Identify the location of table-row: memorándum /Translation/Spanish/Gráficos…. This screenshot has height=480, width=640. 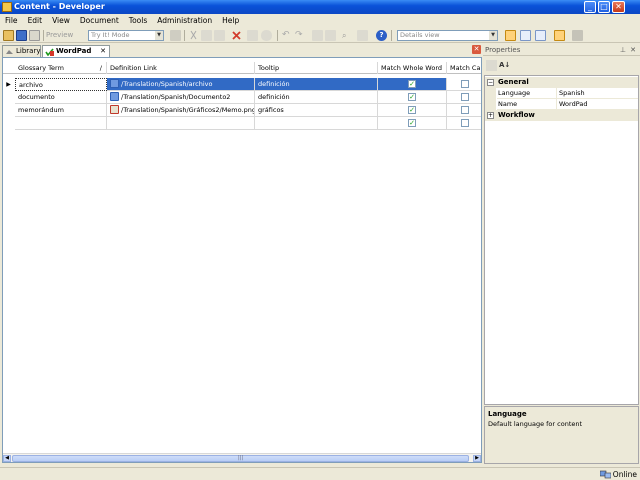
(242, 110).